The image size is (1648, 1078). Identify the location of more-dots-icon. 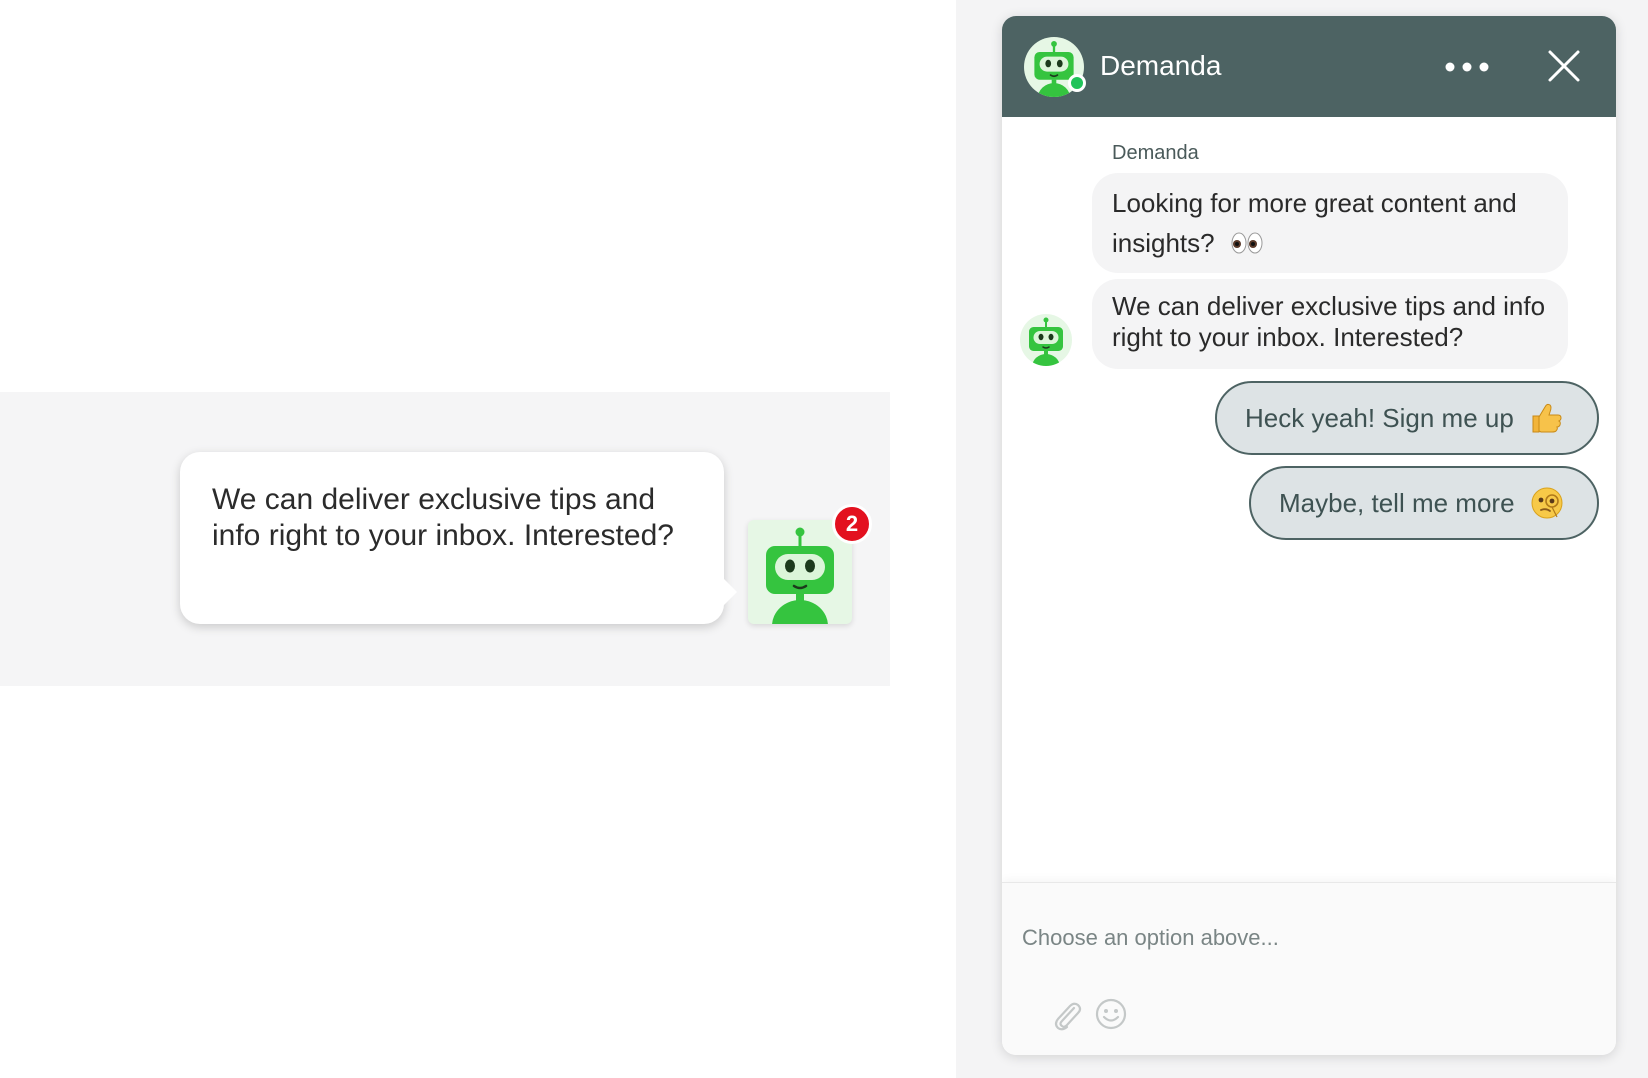
(1467, 67).